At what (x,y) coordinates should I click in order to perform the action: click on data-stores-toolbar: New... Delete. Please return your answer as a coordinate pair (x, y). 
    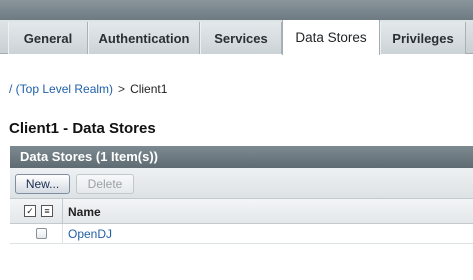
    Looking at the image, I should click on (241, 183).